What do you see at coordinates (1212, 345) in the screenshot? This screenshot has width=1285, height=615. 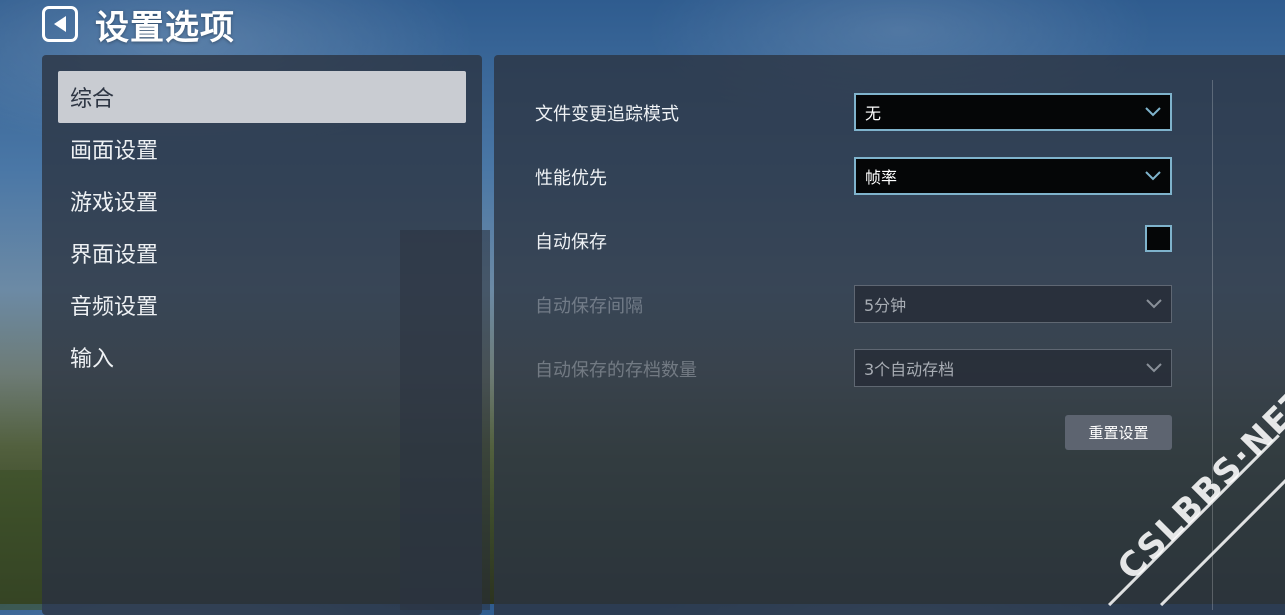 I see `panel-divider` at bounding box center [1212, 345].